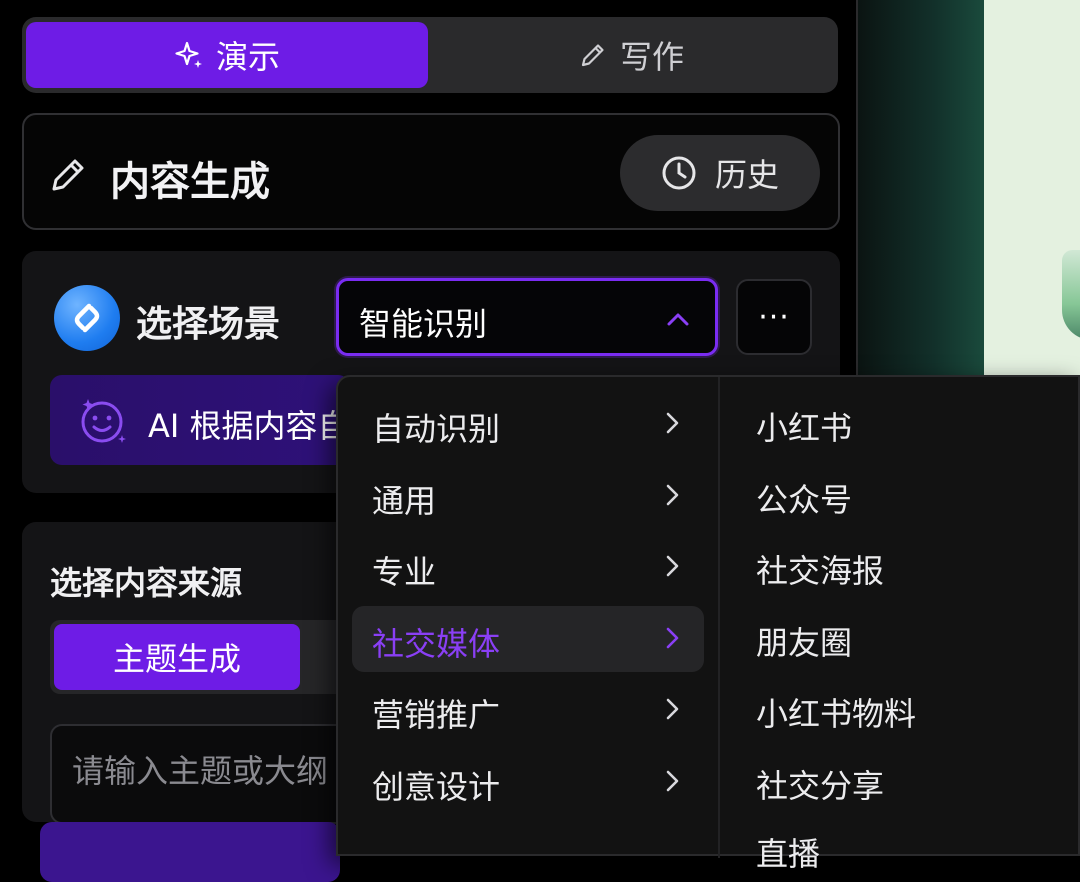  I want to click on scene-select: 智能识别, so click(527, 317).